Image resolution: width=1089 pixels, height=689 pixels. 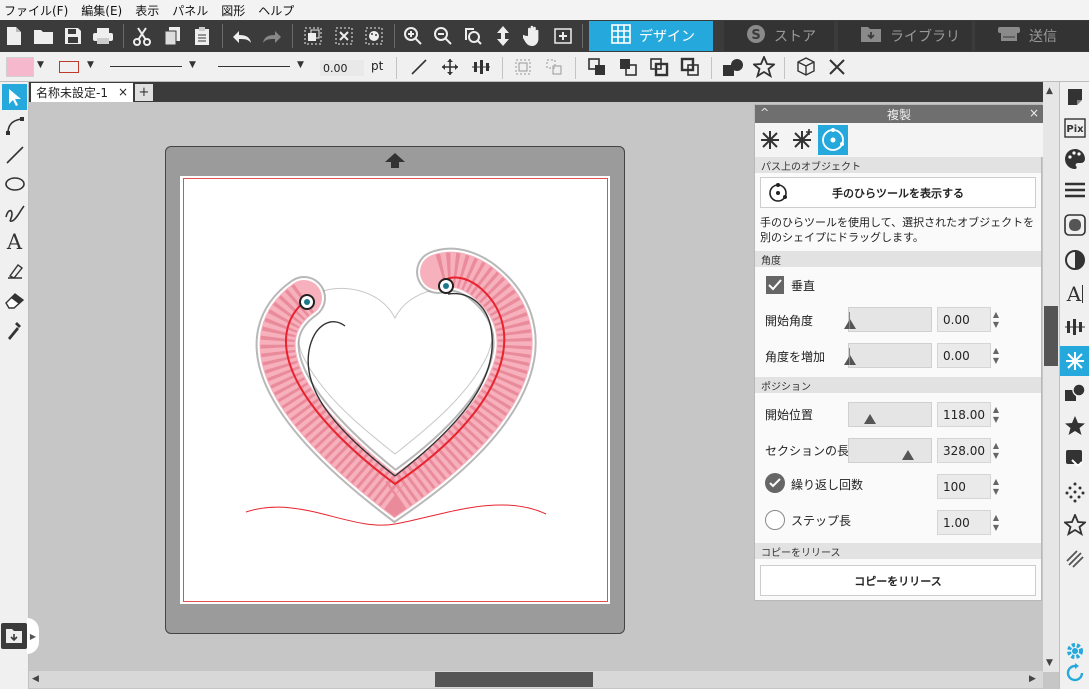 What do you see at coordinates (481, 67) in the screenshot?
I see `align-tool-icon` at bounding box center [481, 67].